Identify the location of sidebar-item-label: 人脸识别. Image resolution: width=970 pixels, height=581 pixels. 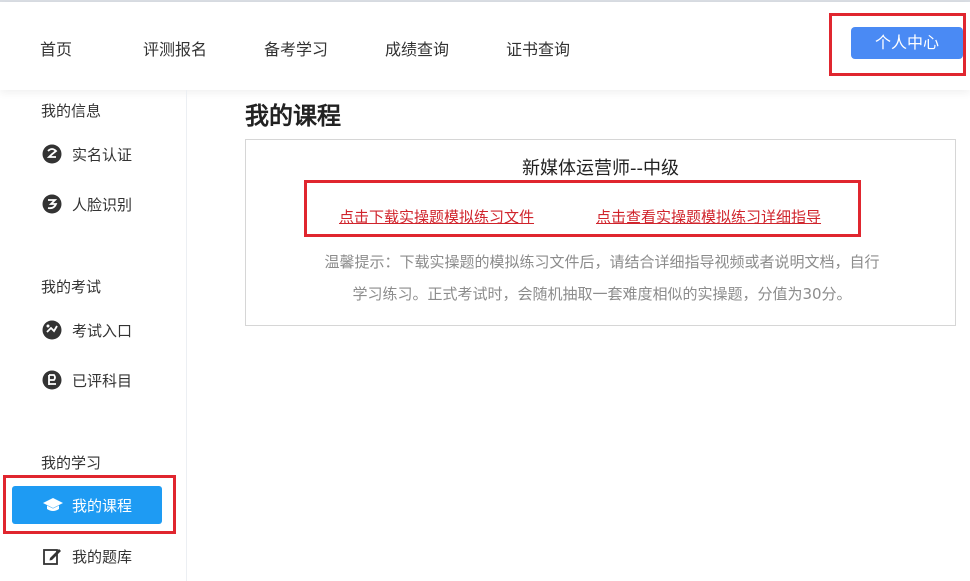
(102, 204).